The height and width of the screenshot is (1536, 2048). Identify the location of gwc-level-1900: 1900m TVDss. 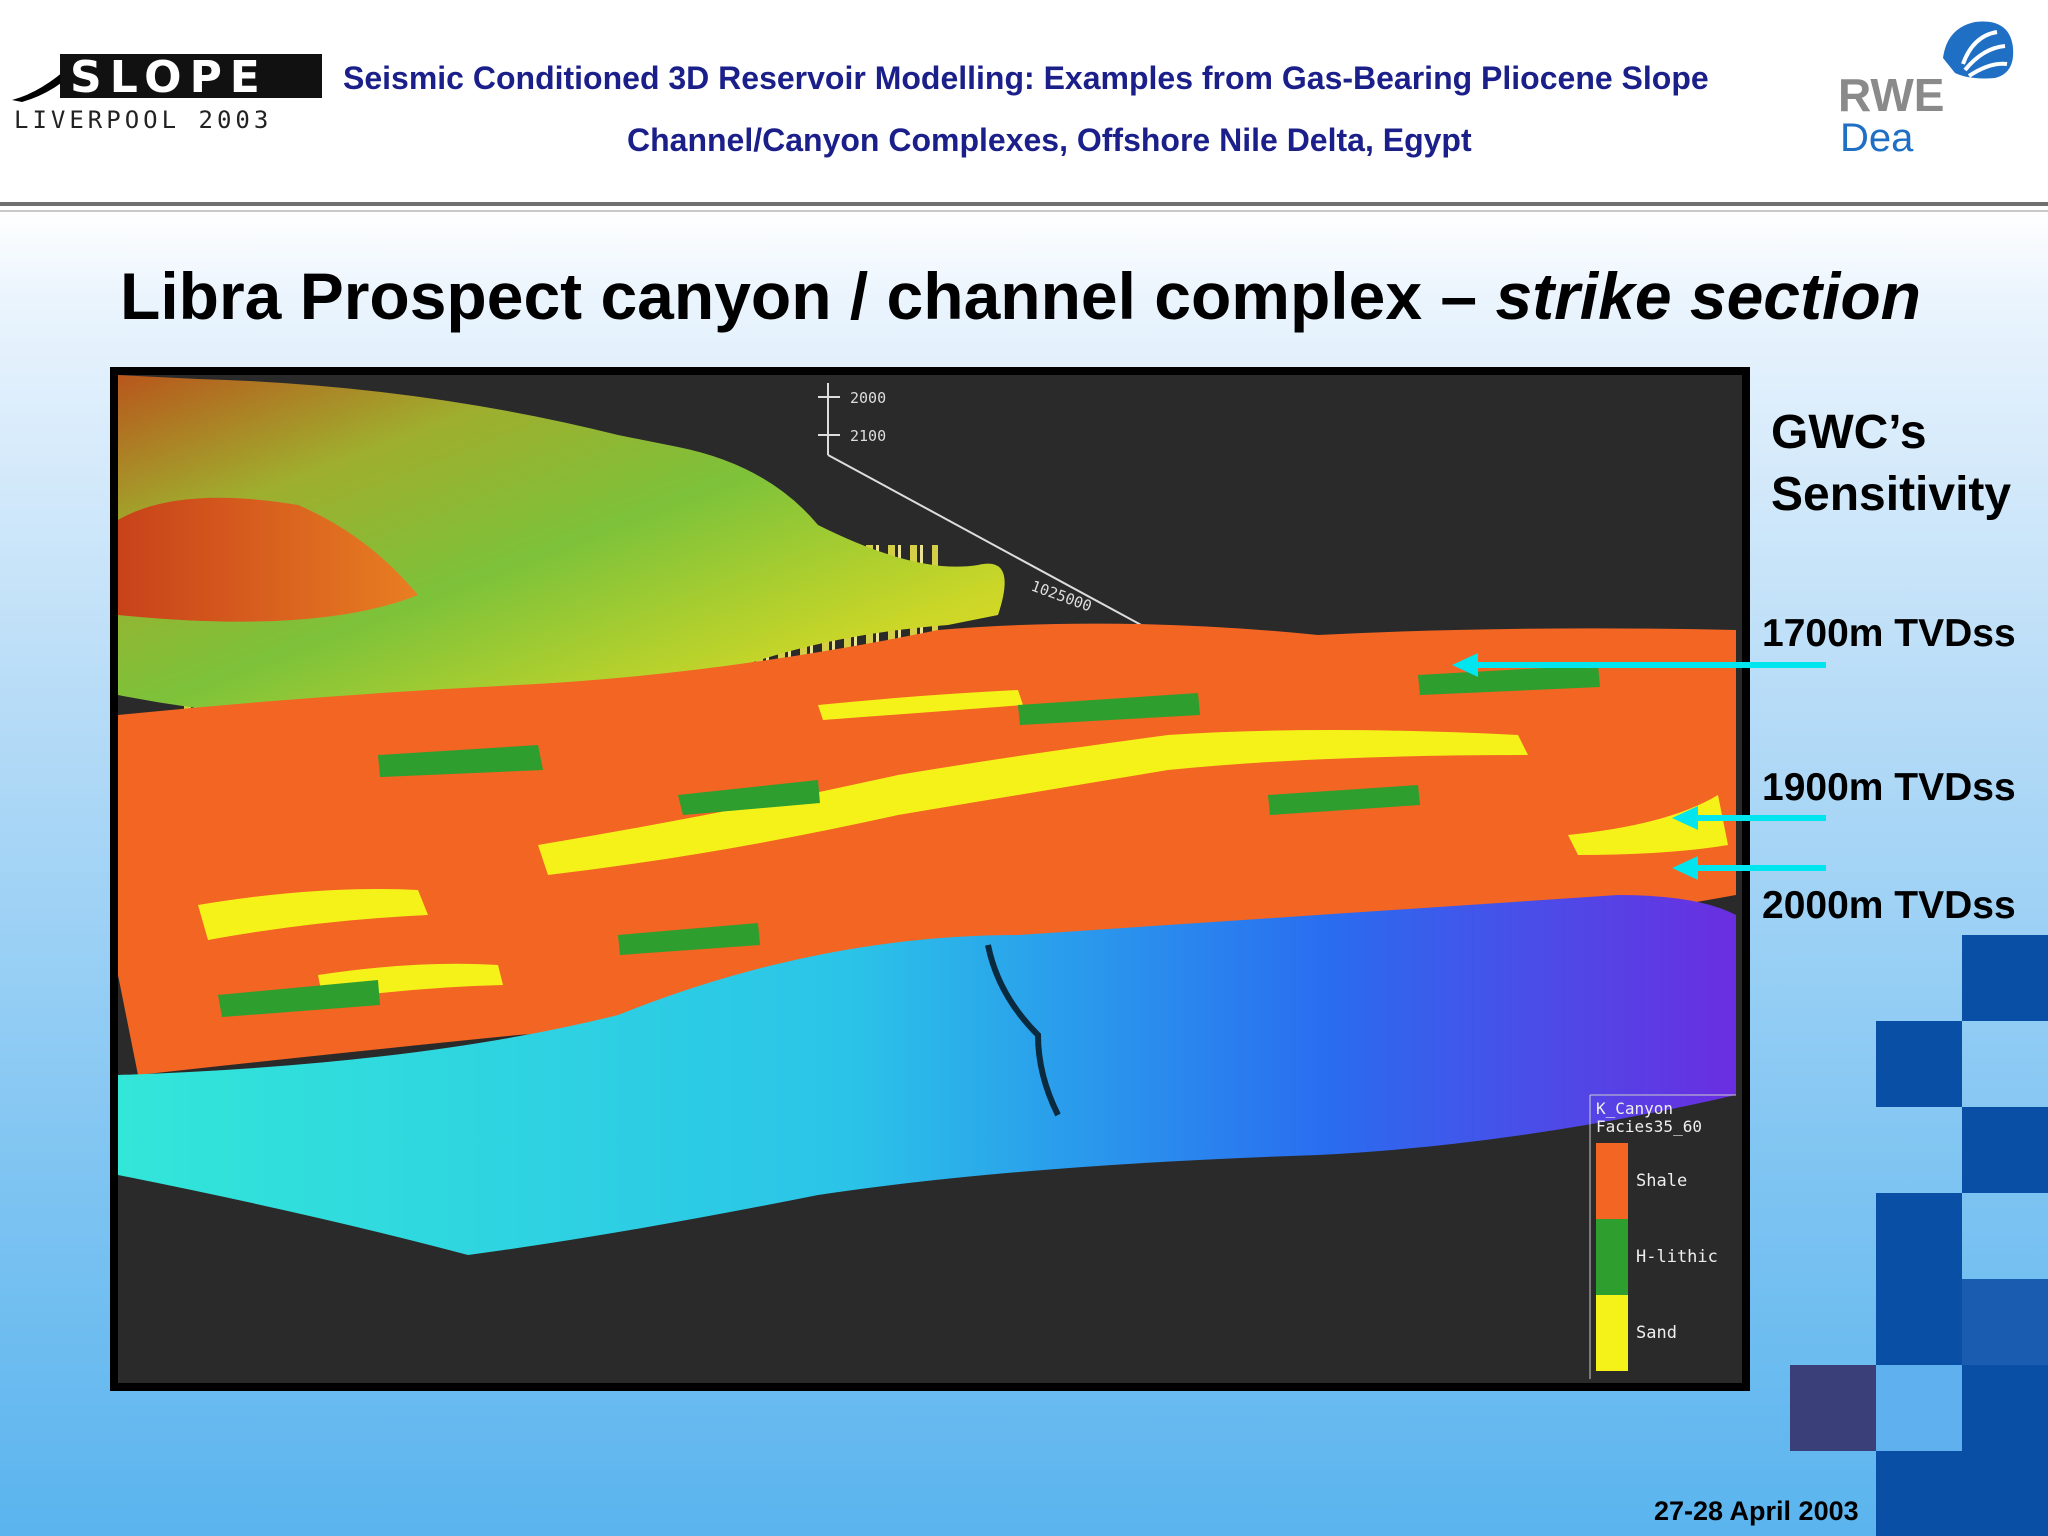
(1889, 787).